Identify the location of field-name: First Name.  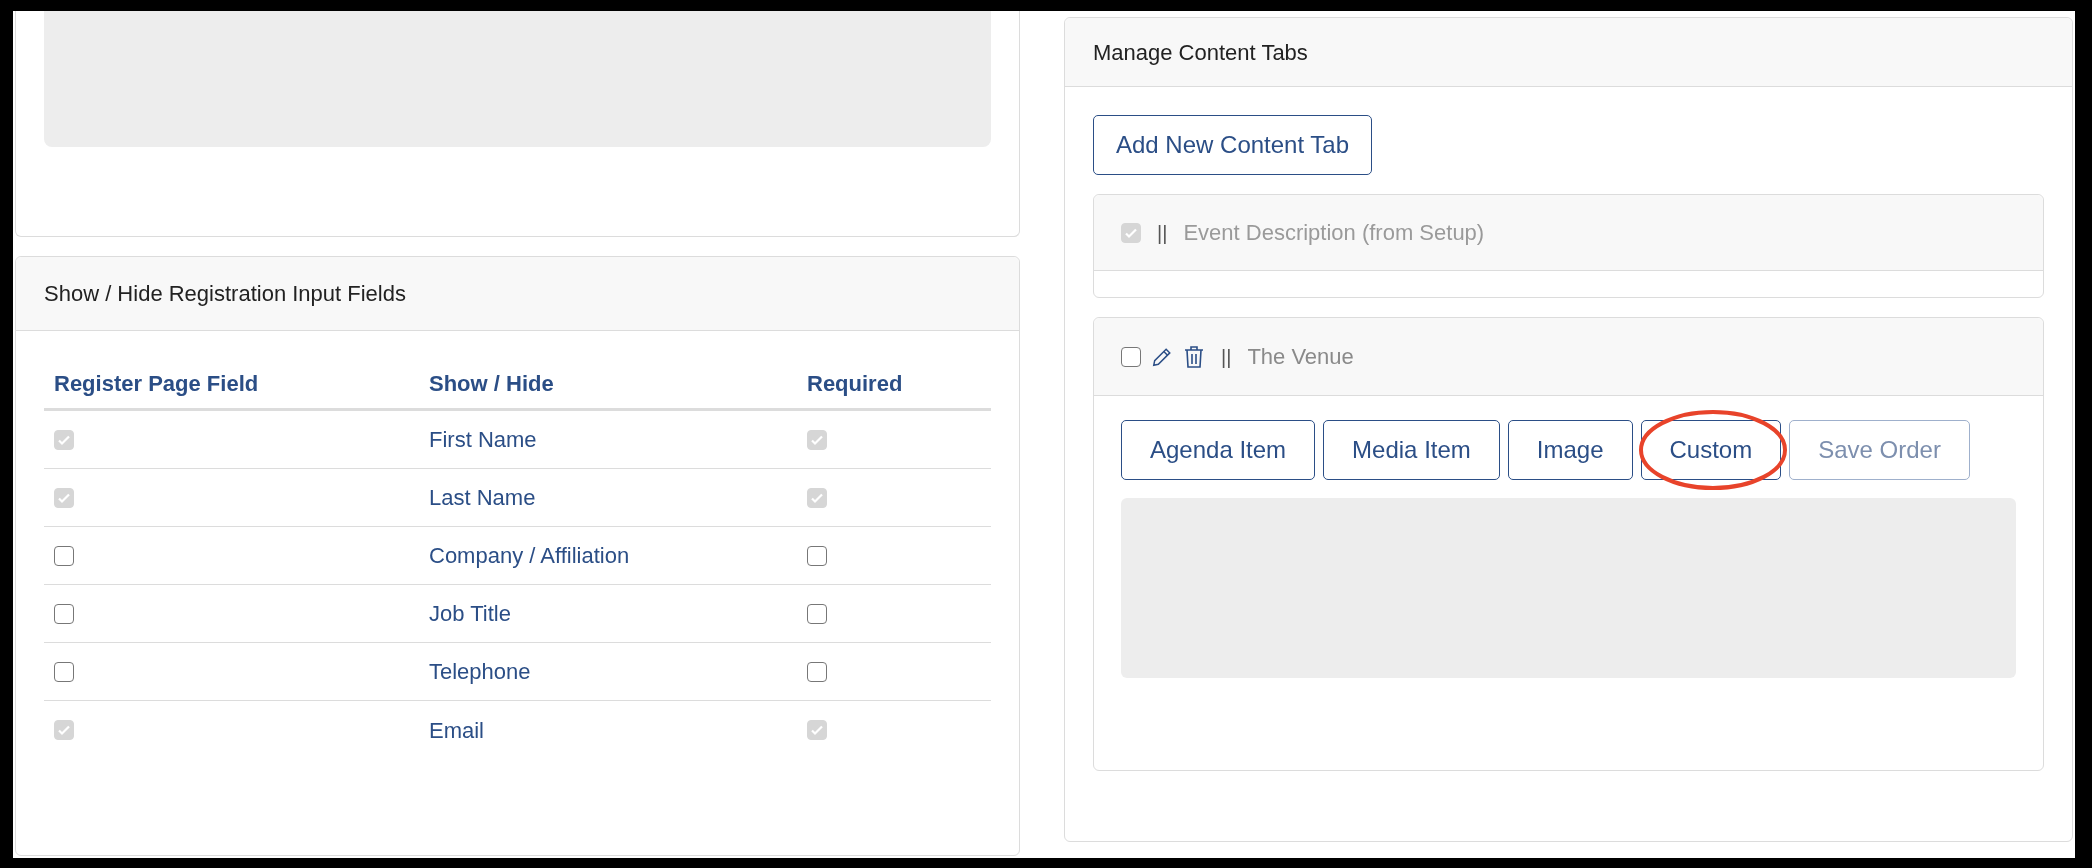
(483, 440).